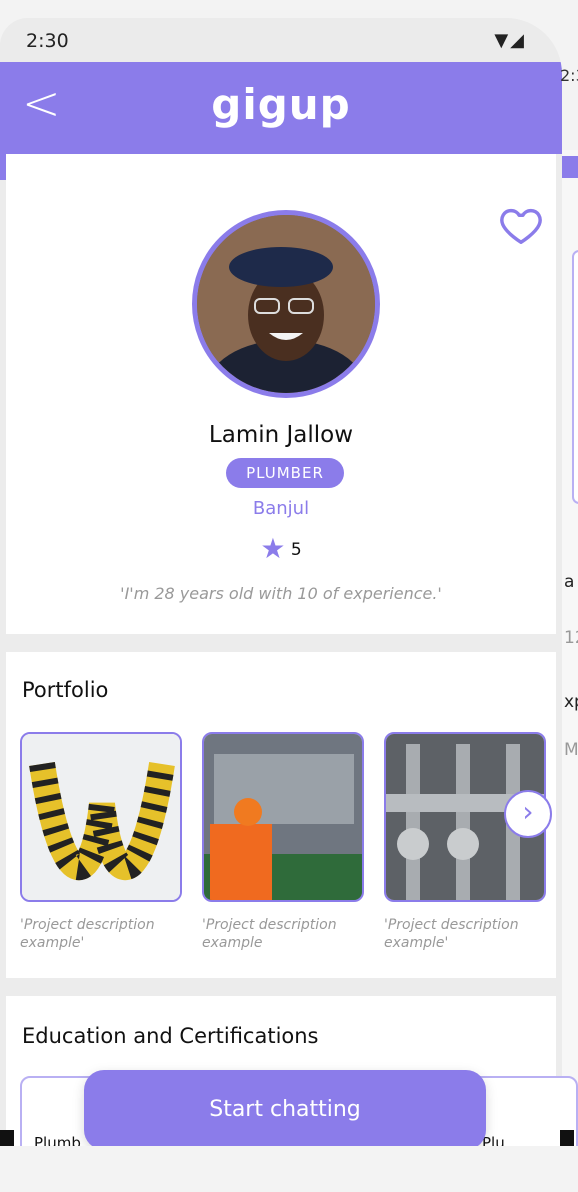 Image resolution: width=578 pixels, height=1192 pixels. I want to click on education-title: Education and Certifications, so click(170, 1036).